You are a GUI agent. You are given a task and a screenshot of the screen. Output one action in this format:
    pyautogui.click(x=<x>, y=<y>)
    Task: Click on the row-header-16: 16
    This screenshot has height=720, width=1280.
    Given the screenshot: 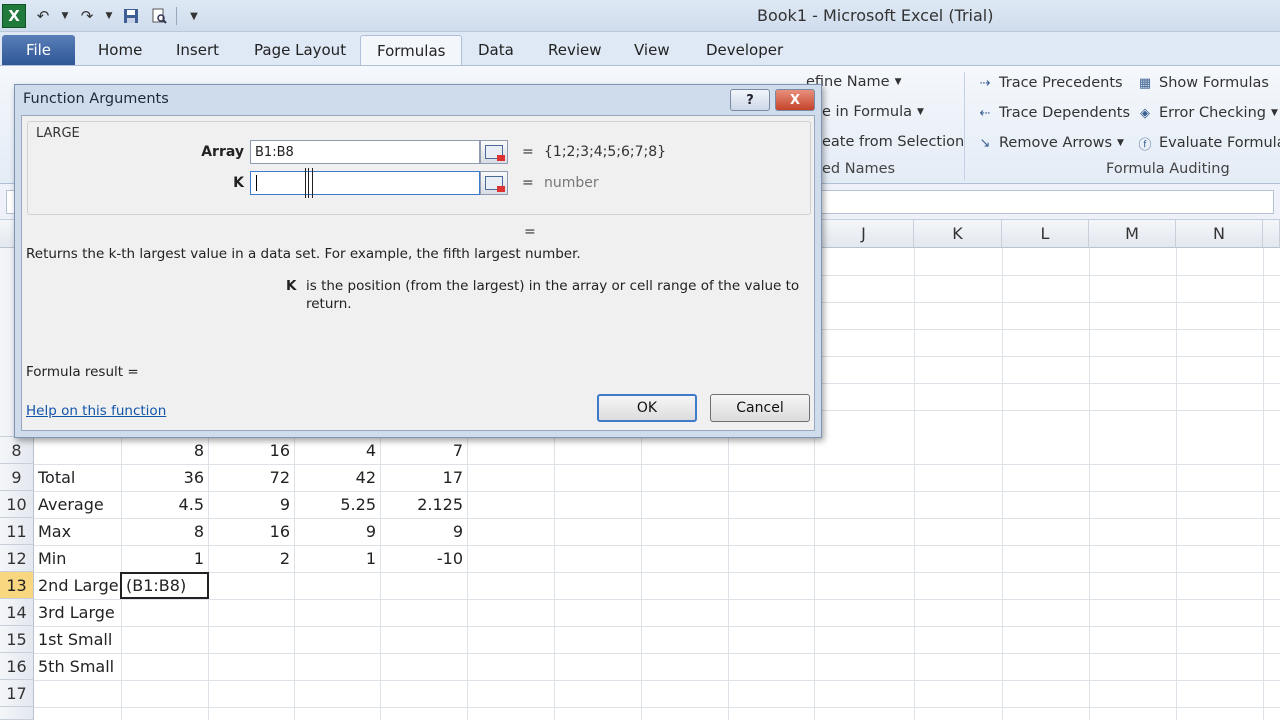 What is the action you would take?
    pyautogui.click(x=17, y=666)
    